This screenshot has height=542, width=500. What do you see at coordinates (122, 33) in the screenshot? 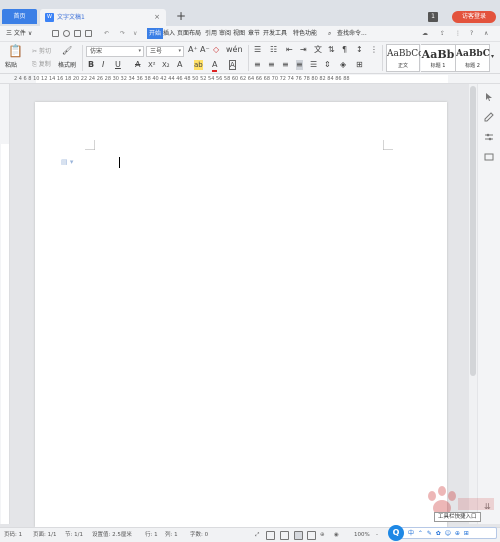
I see `redo-icon: ↷` at bounding box center [122, 33].